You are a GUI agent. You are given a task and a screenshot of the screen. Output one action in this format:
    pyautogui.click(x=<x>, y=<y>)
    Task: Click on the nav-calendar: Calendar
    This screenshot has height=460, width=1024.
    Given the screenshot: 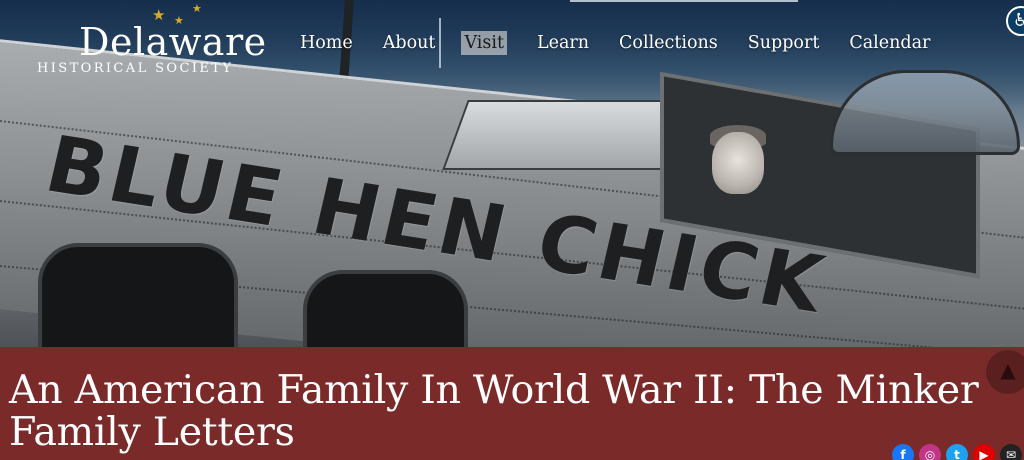 What is the action you would take?
    pyautogui.click(x=889, y=43)
    